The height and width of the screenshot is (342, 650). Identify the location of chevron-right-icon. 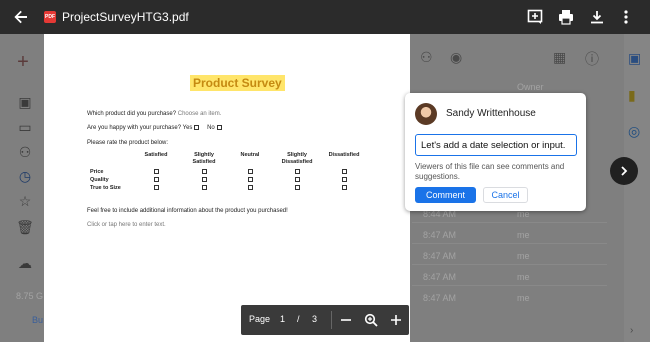
(624, 171).